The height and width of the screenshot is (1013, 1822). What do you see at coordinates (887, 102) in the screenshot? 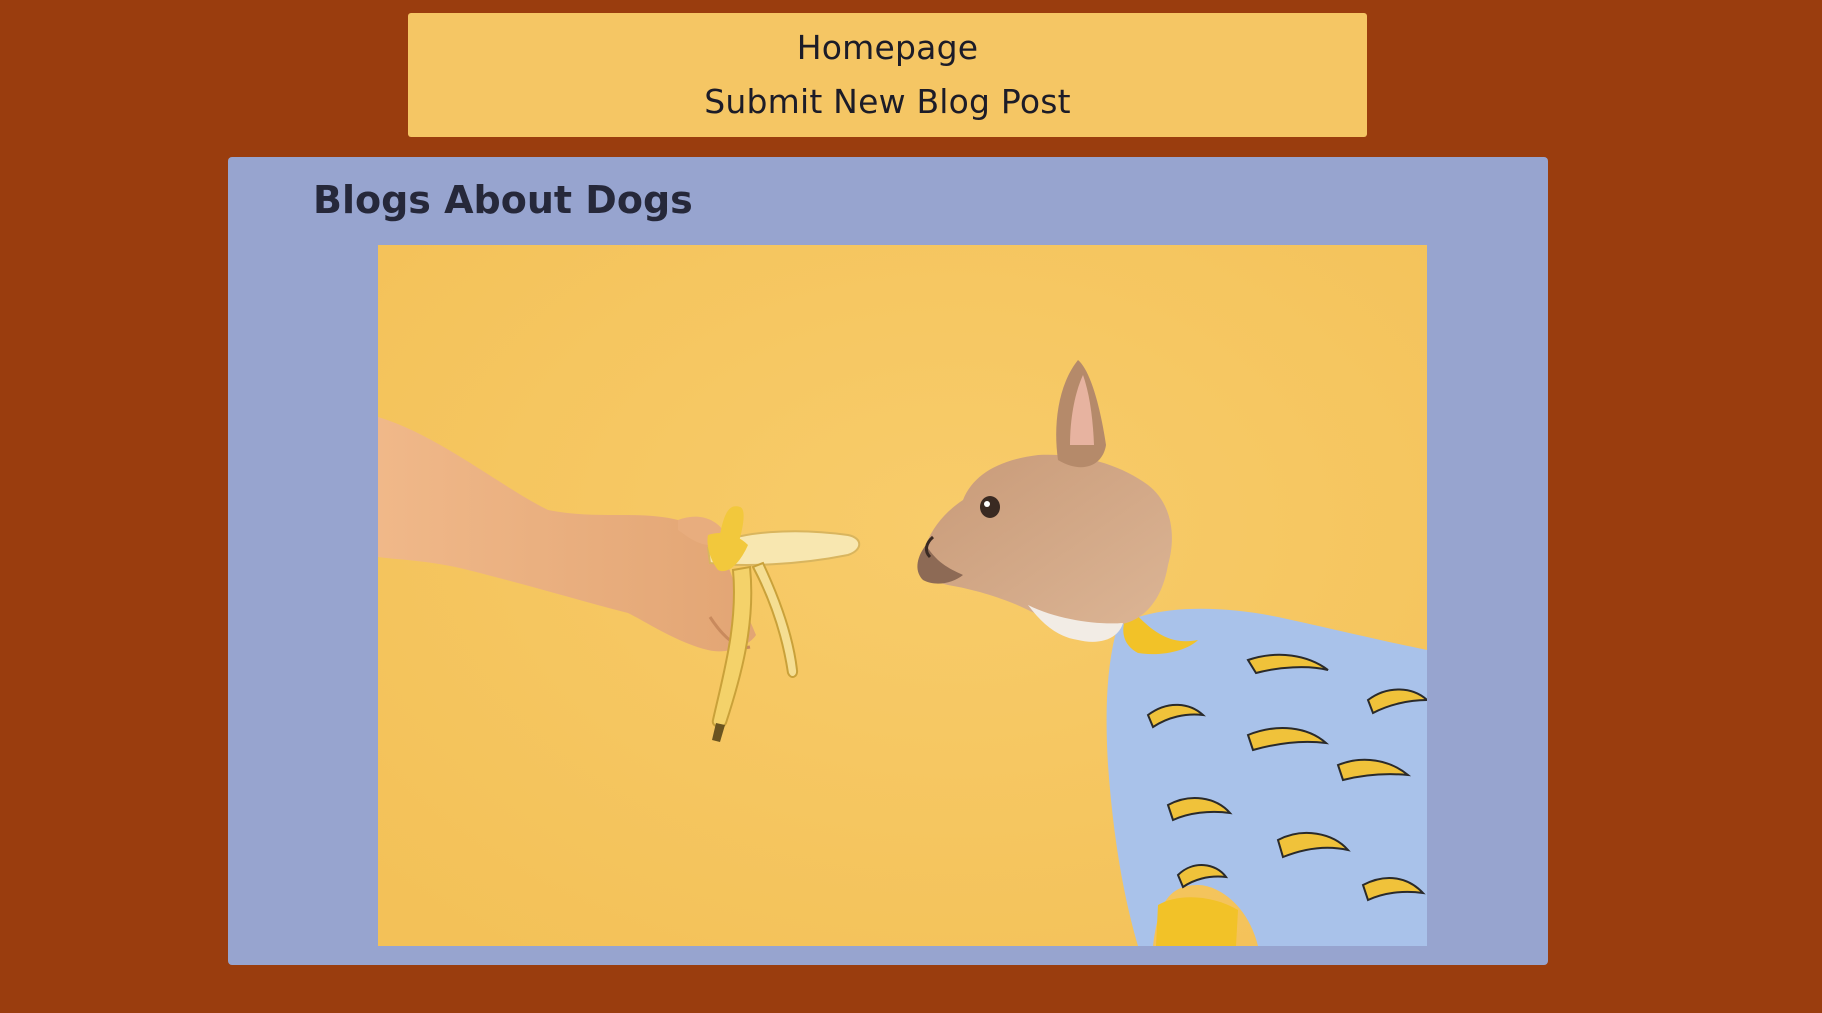
I see `submit-new-blog-post-link: Submit New Blog Post` at bounding box center [887, 102].